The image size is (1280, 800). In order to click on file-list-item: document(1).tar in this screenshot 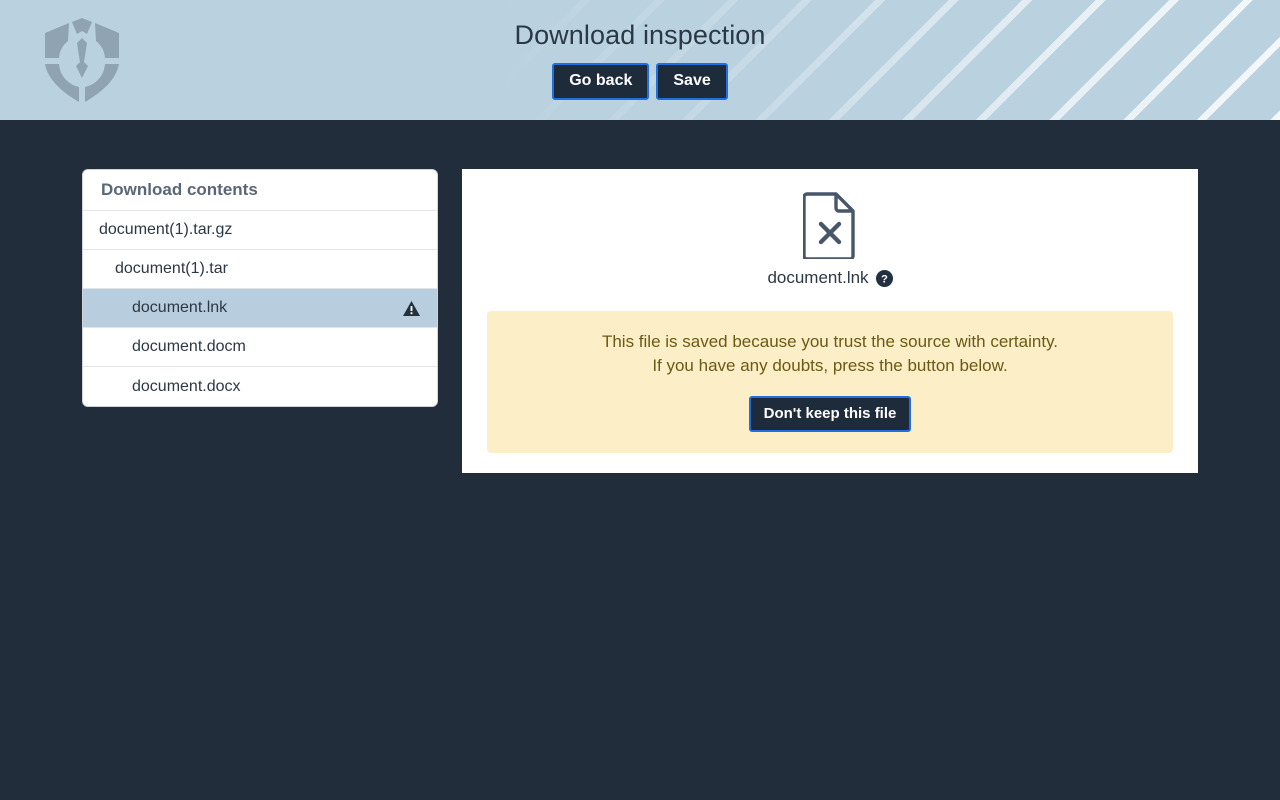, I will do `click(260, 269)`.